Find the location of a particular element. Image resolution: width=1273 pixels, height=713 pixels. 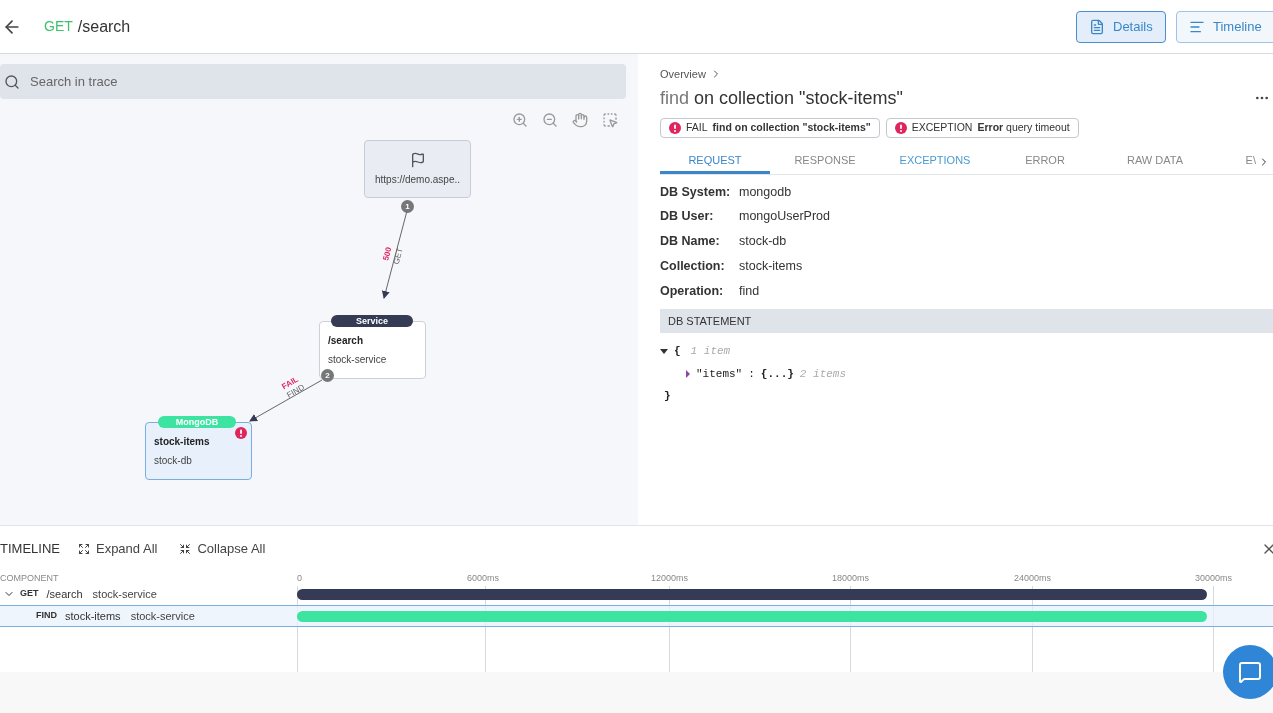

detail-tab: RAW DATA is located at coordinates (1155, 162).